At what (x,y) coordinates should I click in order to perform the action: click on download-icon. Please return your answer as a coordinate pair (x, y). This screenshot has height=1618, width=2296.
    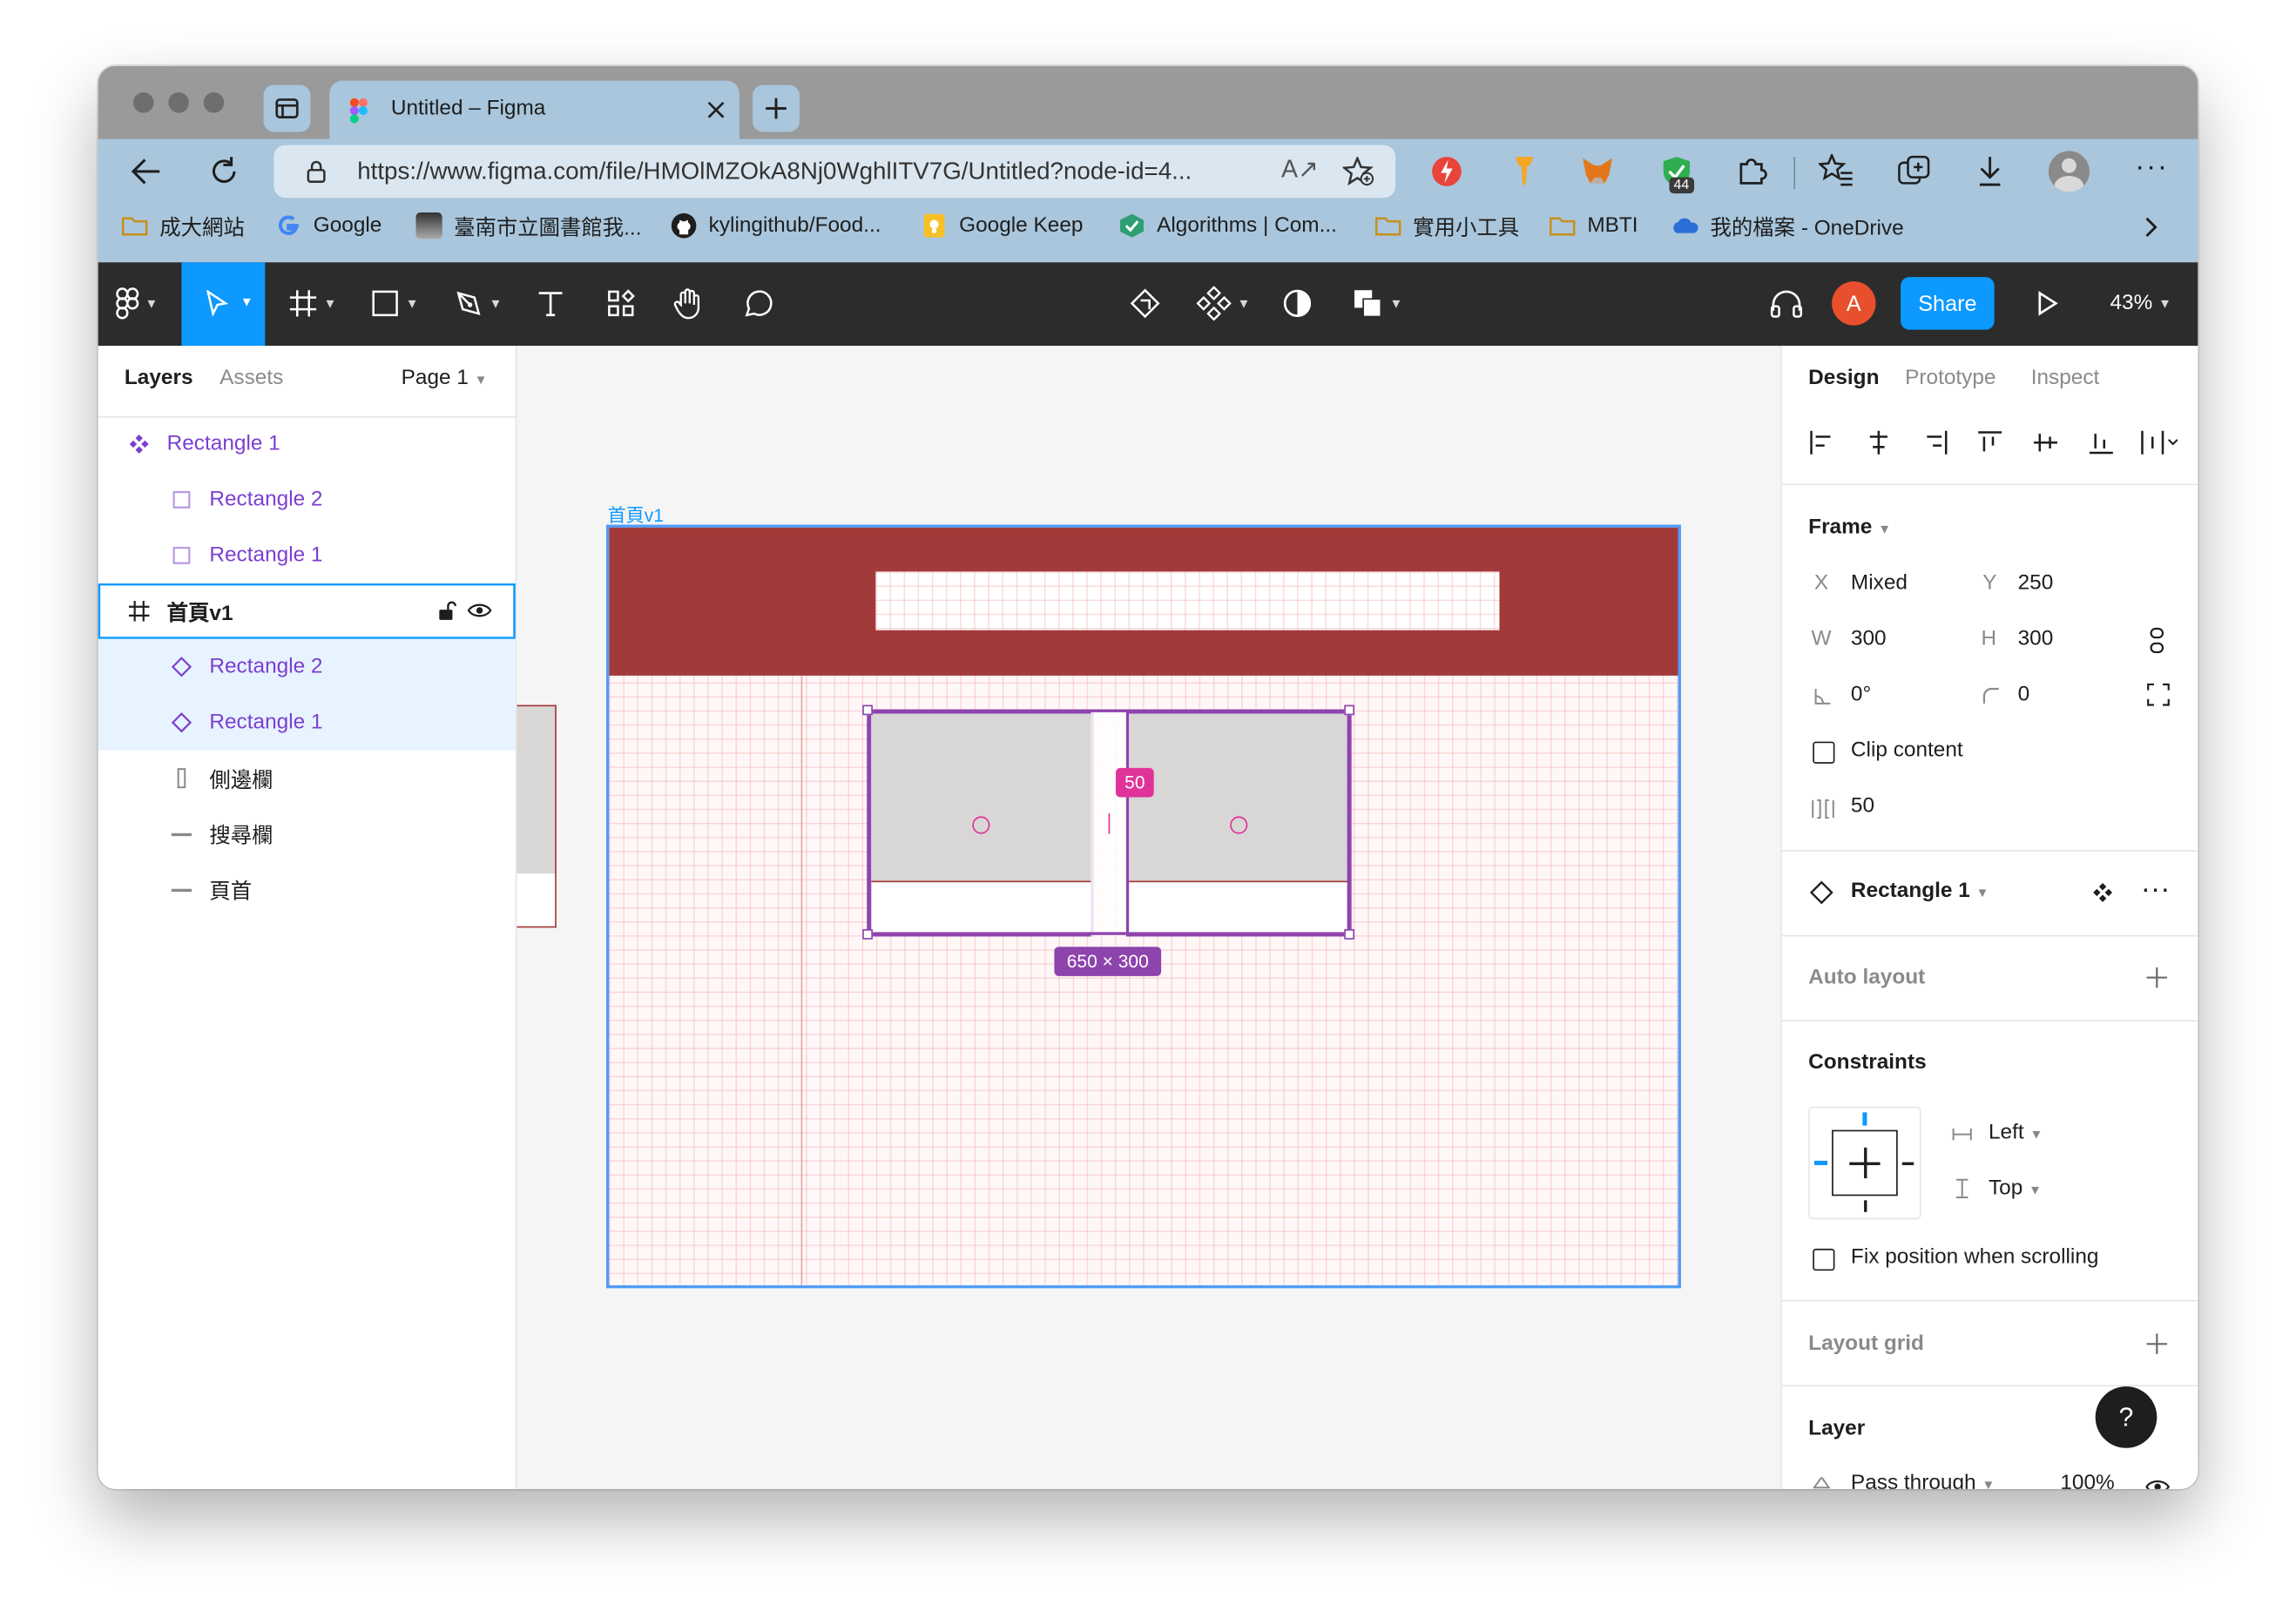
    Looking at the image, I should click on (1990, 171).